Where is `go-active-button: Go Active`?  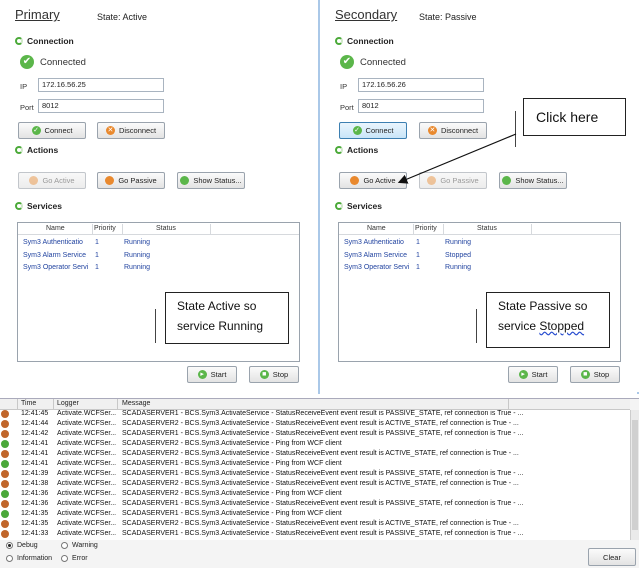
go-active-button: Go Active is located at coordinates (52, 180).